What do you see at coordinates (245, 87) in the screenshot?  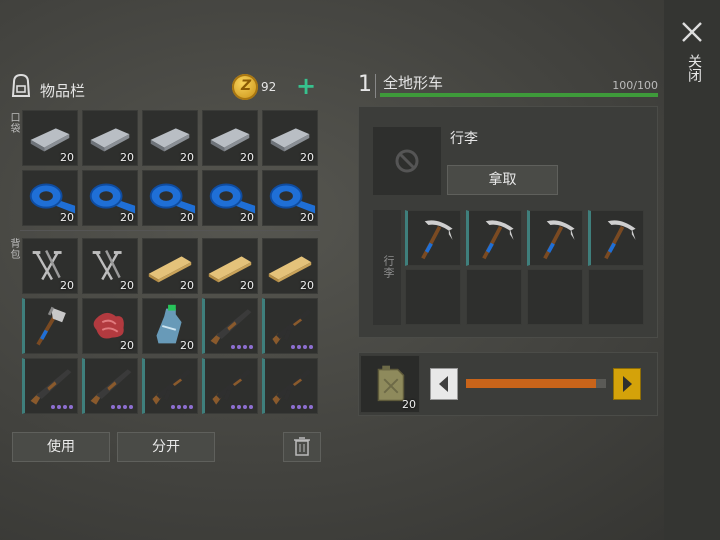 I see `coin-icon: Z` at bounding box center [245, 87].